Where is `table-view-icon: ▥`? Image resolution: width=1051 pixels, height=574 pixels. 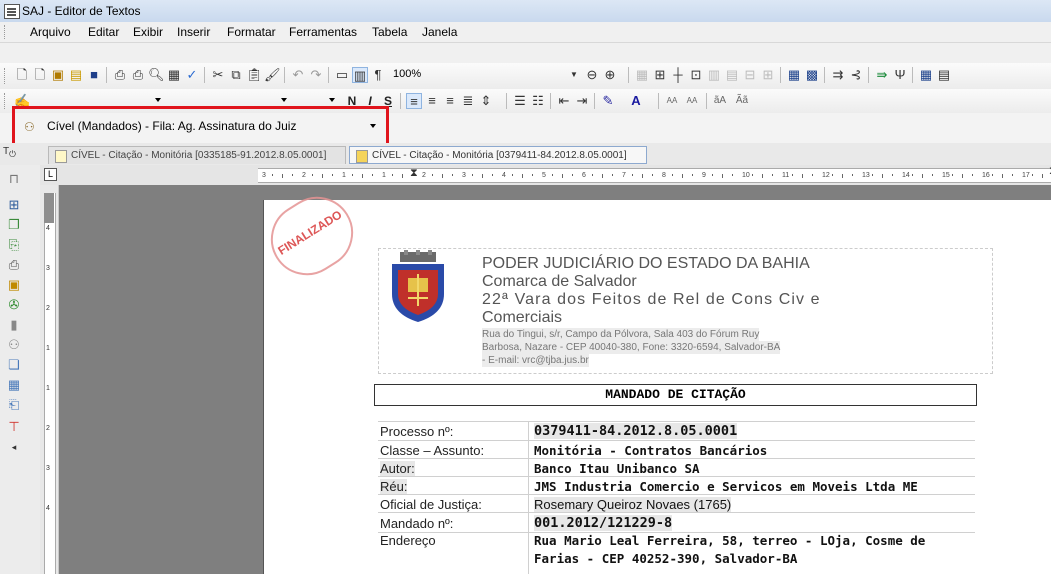 table-view-icon: ▥ is located at coordinates (360, 75).